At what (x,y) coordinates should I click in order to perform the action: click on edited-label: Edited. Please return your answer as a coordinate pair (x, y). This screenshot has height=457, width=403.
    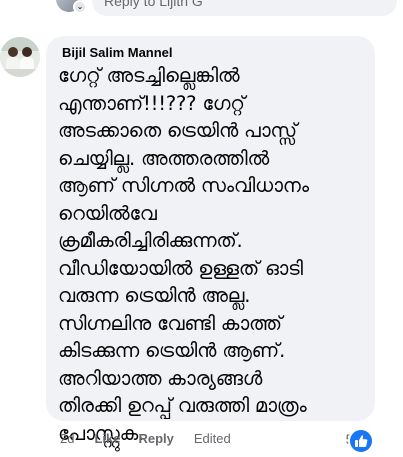
    Looking at the image, I should click on (212, 439).